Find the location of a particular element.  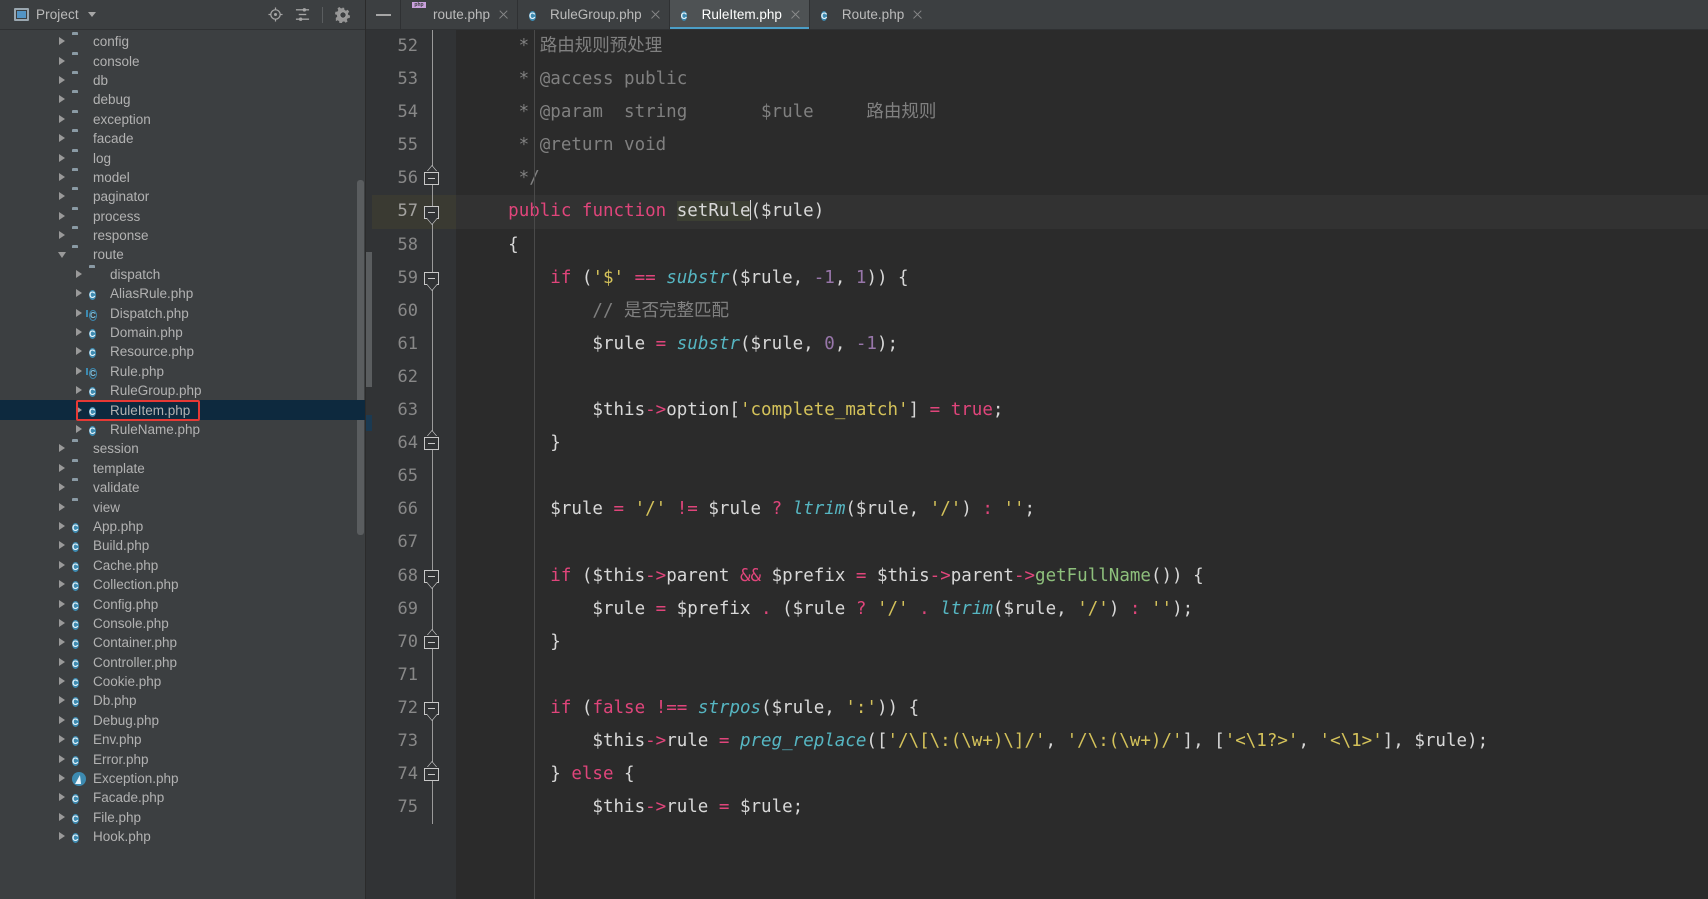

code-line: * @param string $rule 路由规则 is located at coordinates (1082, 112).